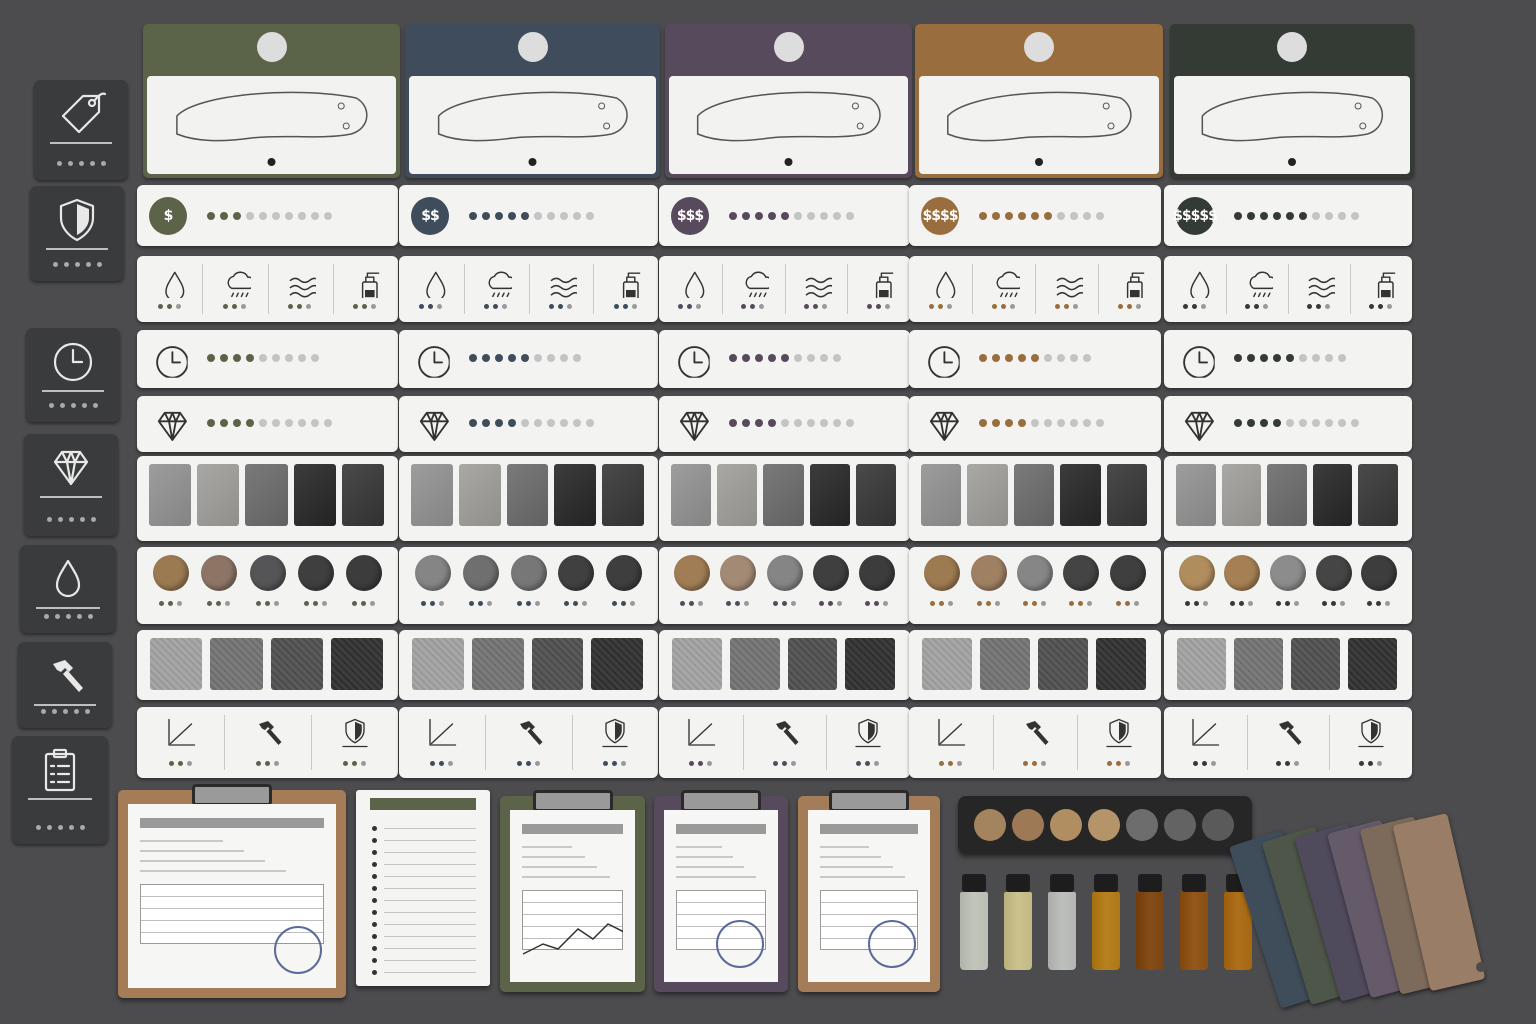 This screenshot has width=1536, height=1024. What do you see at coordinates (528, 215) in the screenshot?
I see `price-tier-card: $$` at bounding box center [528, 215].